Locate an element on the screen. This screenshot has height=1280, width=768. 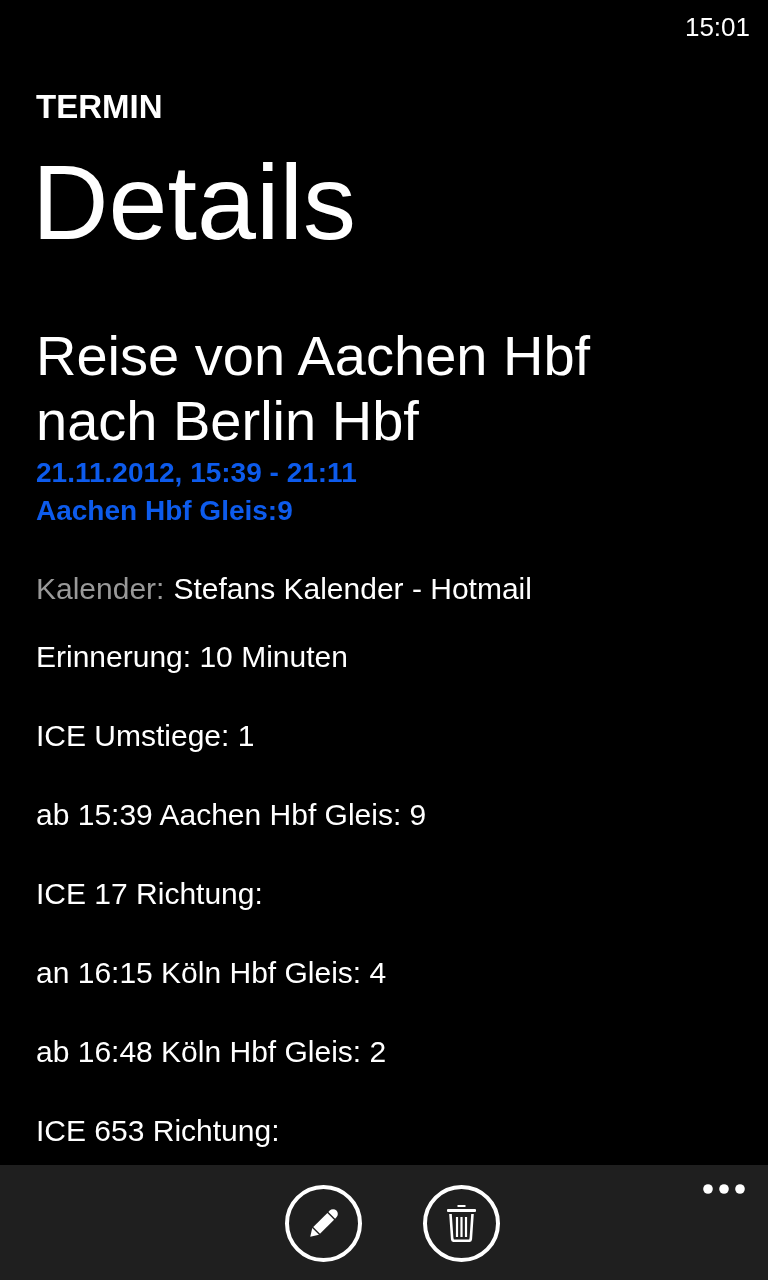
reminder-text: Erinnerung: 10 Minuten is located at coordinates (192, 657).